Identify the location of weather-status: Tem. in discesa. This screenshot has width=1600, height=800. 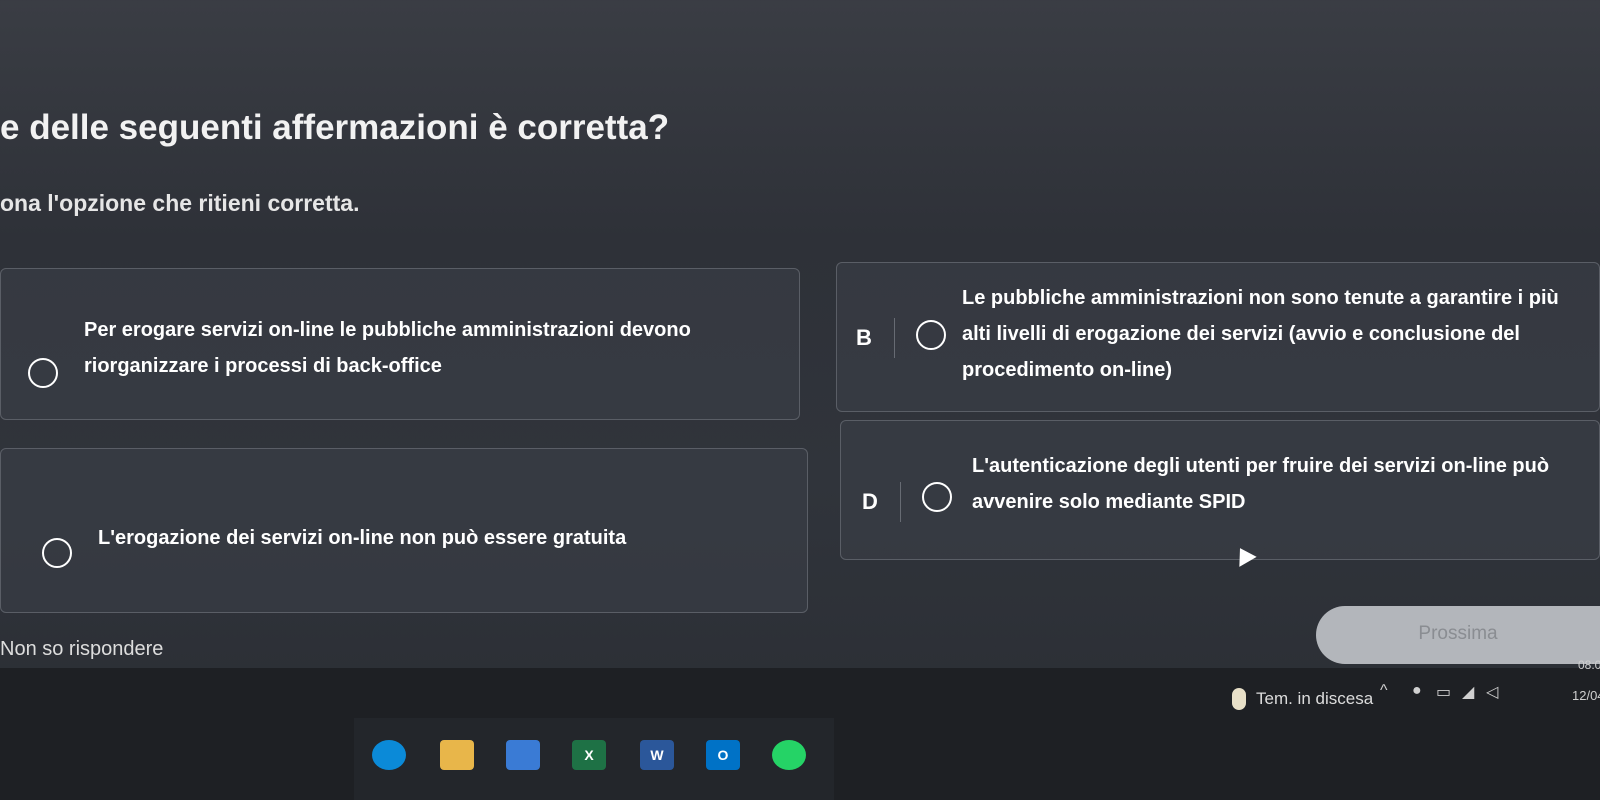
(1314, 699).